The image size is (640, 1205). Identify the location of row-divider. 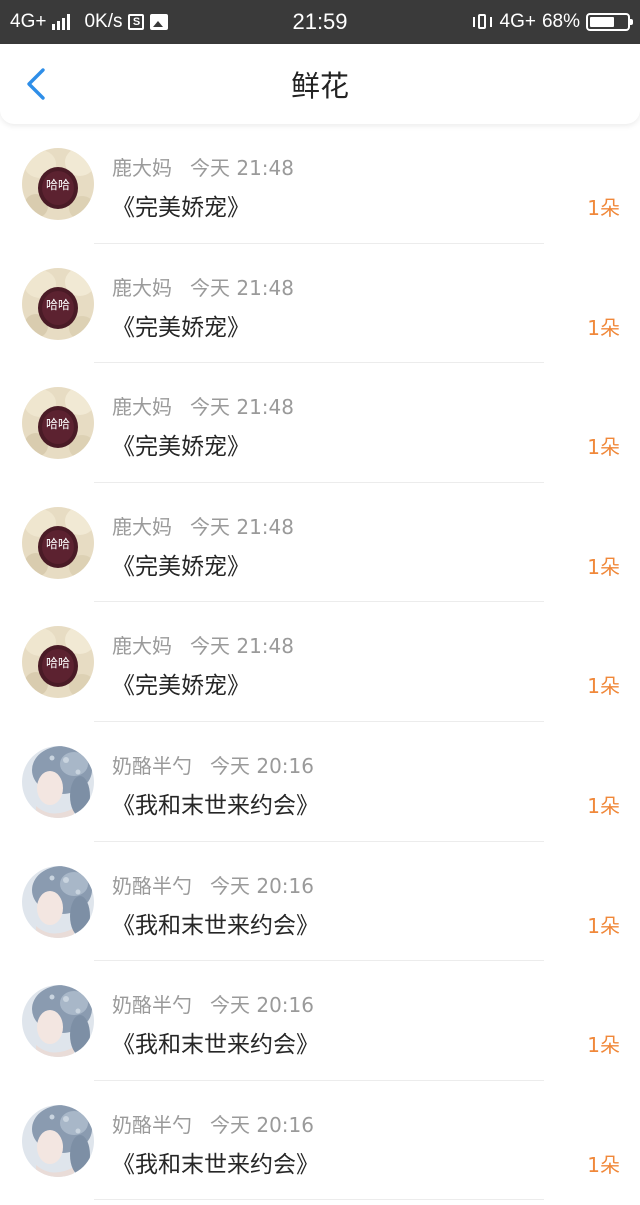
(319, 1200).